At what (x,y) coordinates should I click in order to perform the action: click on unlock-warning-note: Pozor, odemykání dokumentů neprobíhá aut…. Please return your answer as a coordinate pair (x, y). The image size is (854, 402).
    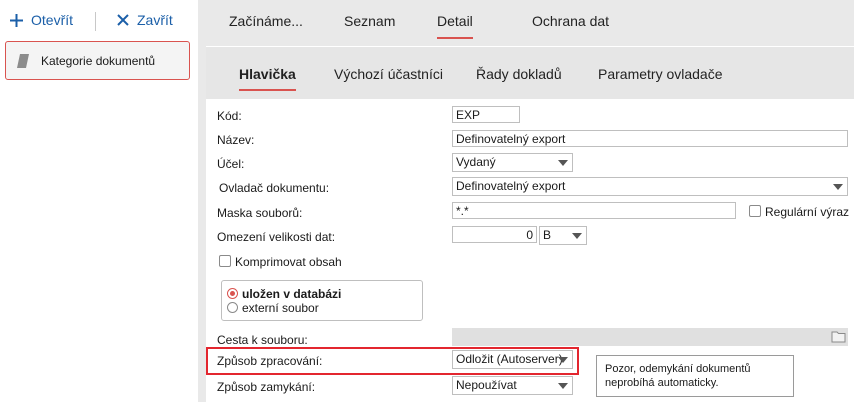
    Looking at the image, I should click on (695, 376).